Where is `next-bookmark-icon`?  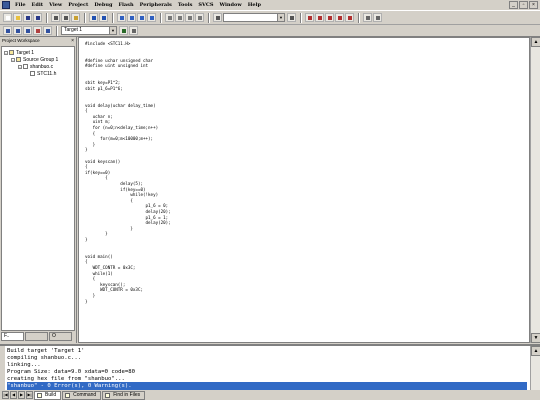
next-bookmark-icon is located at coordinates (141, 17).